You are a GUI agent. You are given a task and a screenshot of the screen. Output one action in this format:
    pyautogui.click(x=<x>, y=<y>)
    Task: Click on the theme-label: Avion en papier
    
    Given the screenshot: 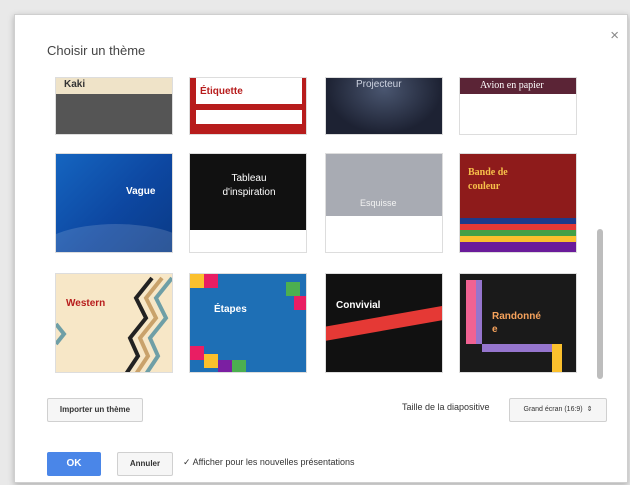 What is the action you would take?
    pyautogui.click(x=512, y=85)
    